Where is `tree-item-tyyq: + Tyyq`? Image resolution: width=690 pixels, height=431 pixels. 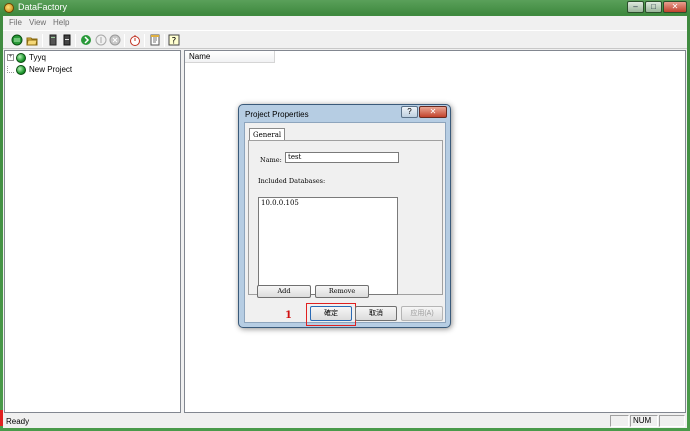 tree-item-tyyq: + Tyyq is located at coordinates (26, 57).